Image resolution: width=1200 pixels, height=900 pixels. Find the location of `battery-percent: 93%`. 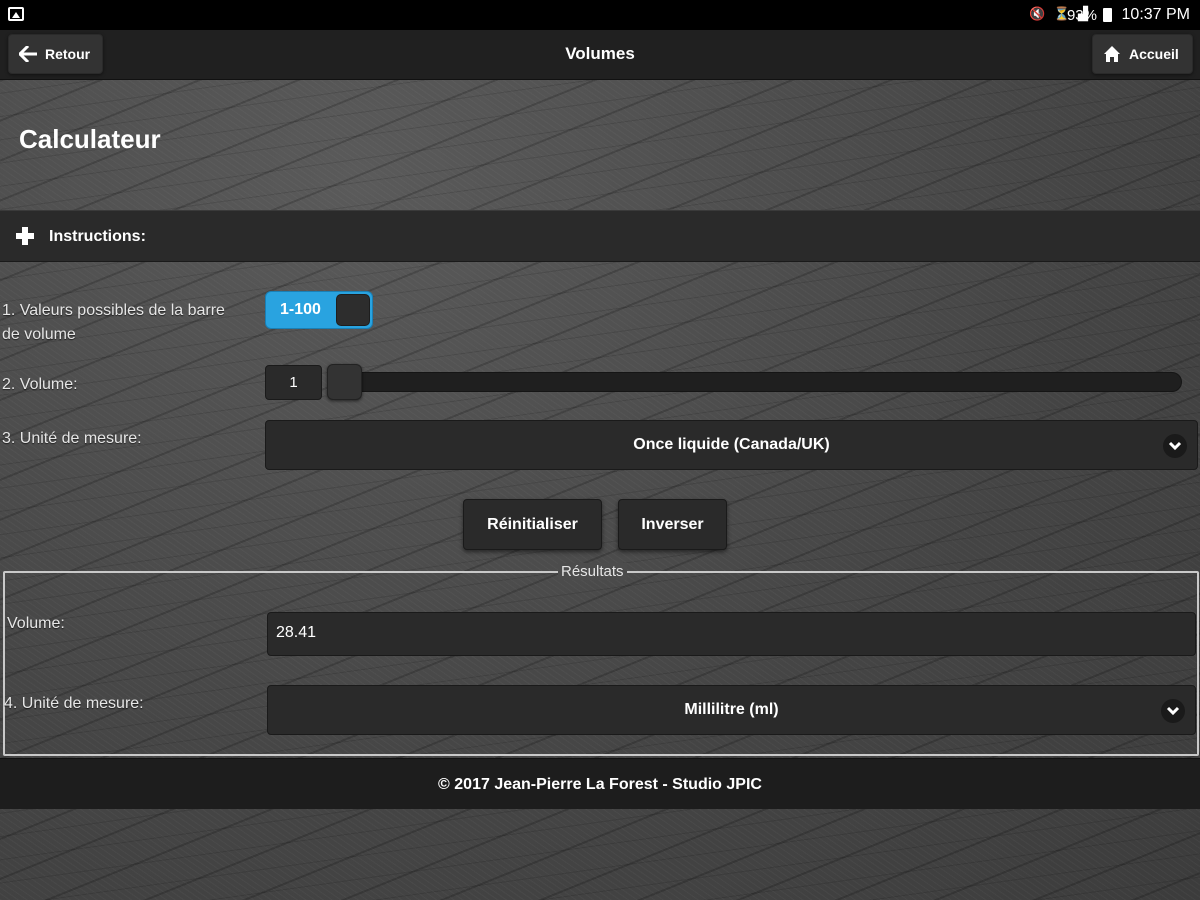

battery-percent: 93% is located at coordinates (1081, 15).